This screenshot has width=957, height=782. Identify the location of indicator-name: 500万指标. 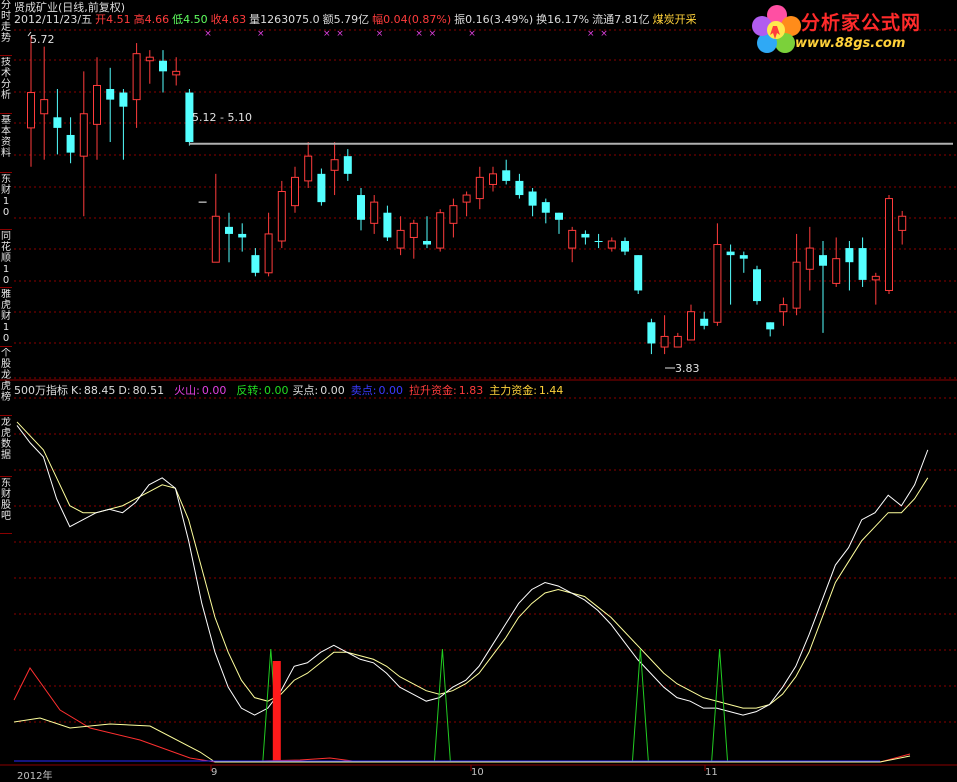
(41, 390).